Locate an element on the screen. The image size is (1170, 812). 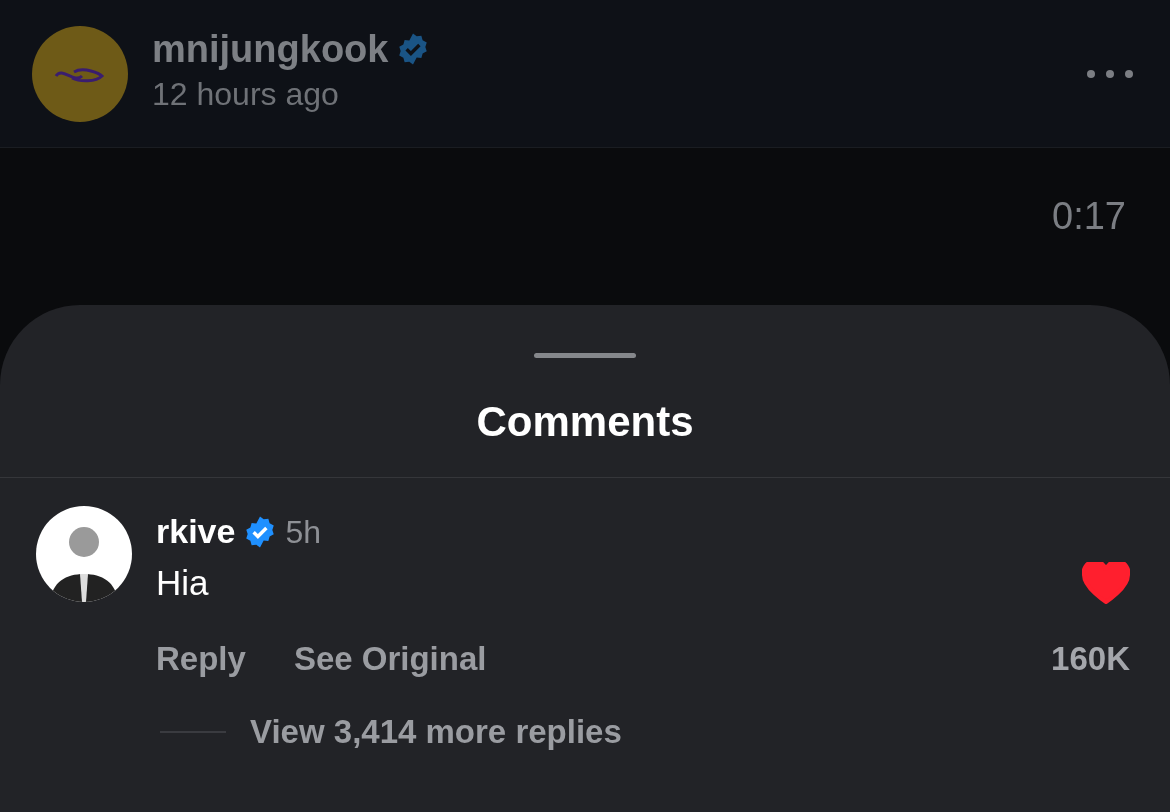
username: mnijungkook is located at coordinates (270, 49).